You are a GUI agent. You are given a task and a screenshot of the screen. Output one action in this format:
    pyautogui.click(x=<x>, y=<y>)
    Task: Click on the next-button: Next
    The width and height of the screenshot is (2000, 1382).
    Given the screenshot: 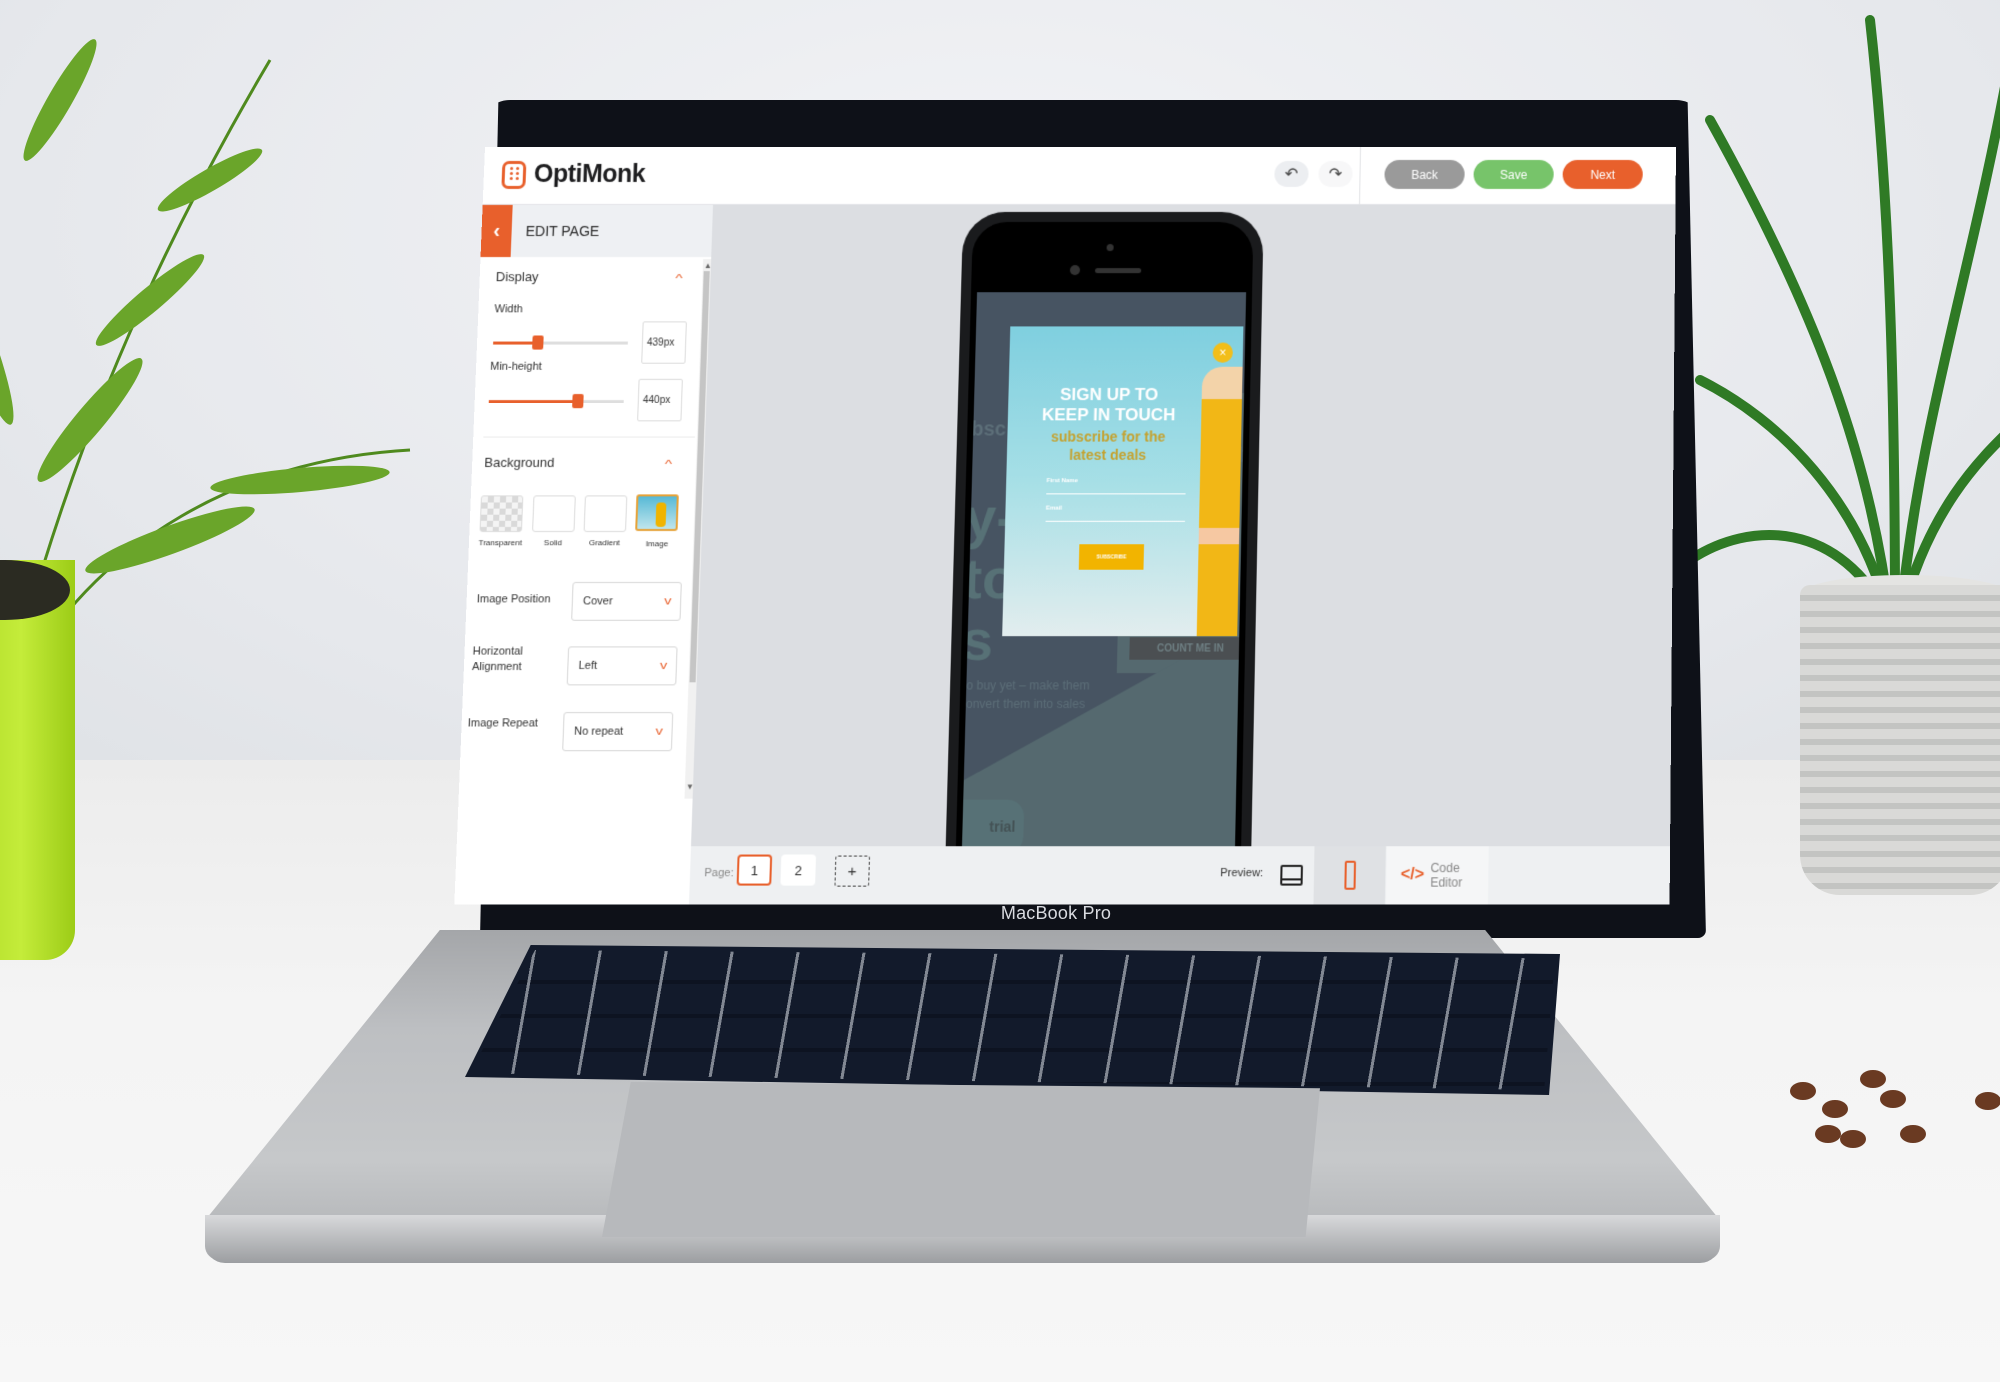 What is the action you would take?
    pyautogui.click(x=1602, y=174)
    